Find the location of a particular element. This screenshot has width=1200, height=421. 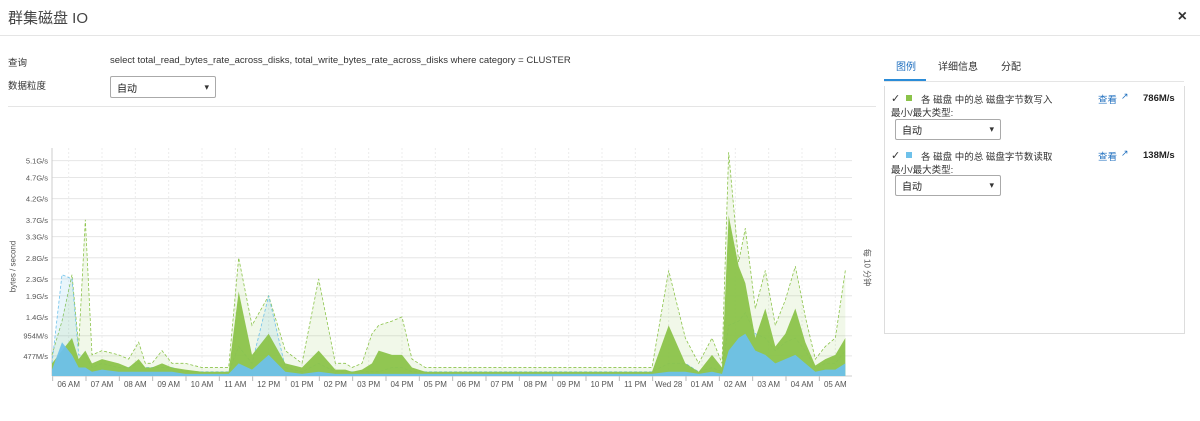

x-tick-label: 10 PM is located at coordinates (601, 384).